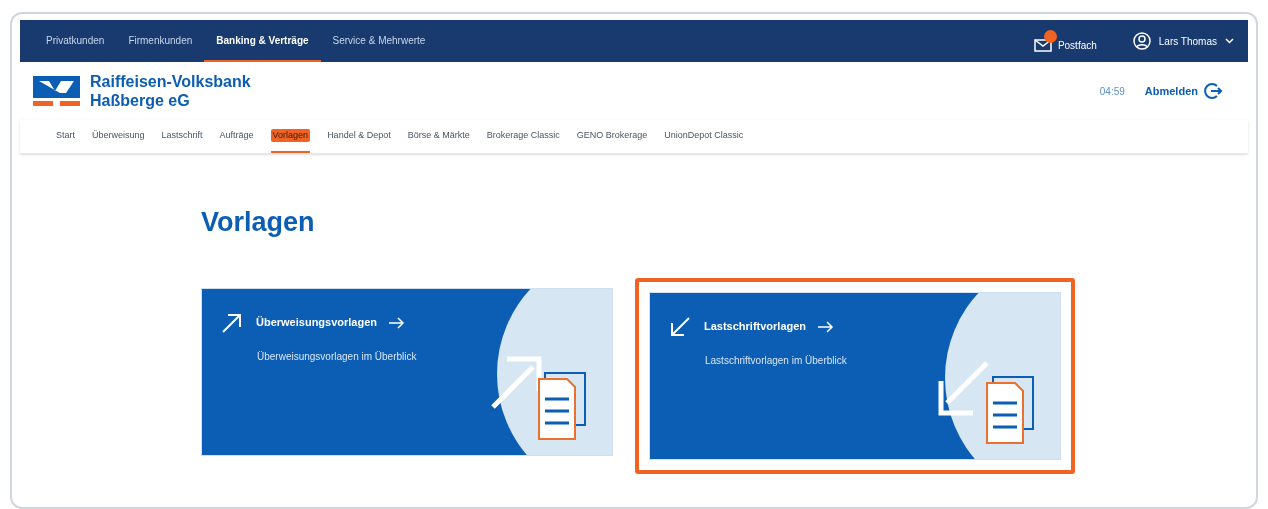 This screenshot has height=509, width=1268. What do you see at coordinates (56, 91) in the screenshot?
I see `bank-logo-icon` at bounding box center [56, 91].